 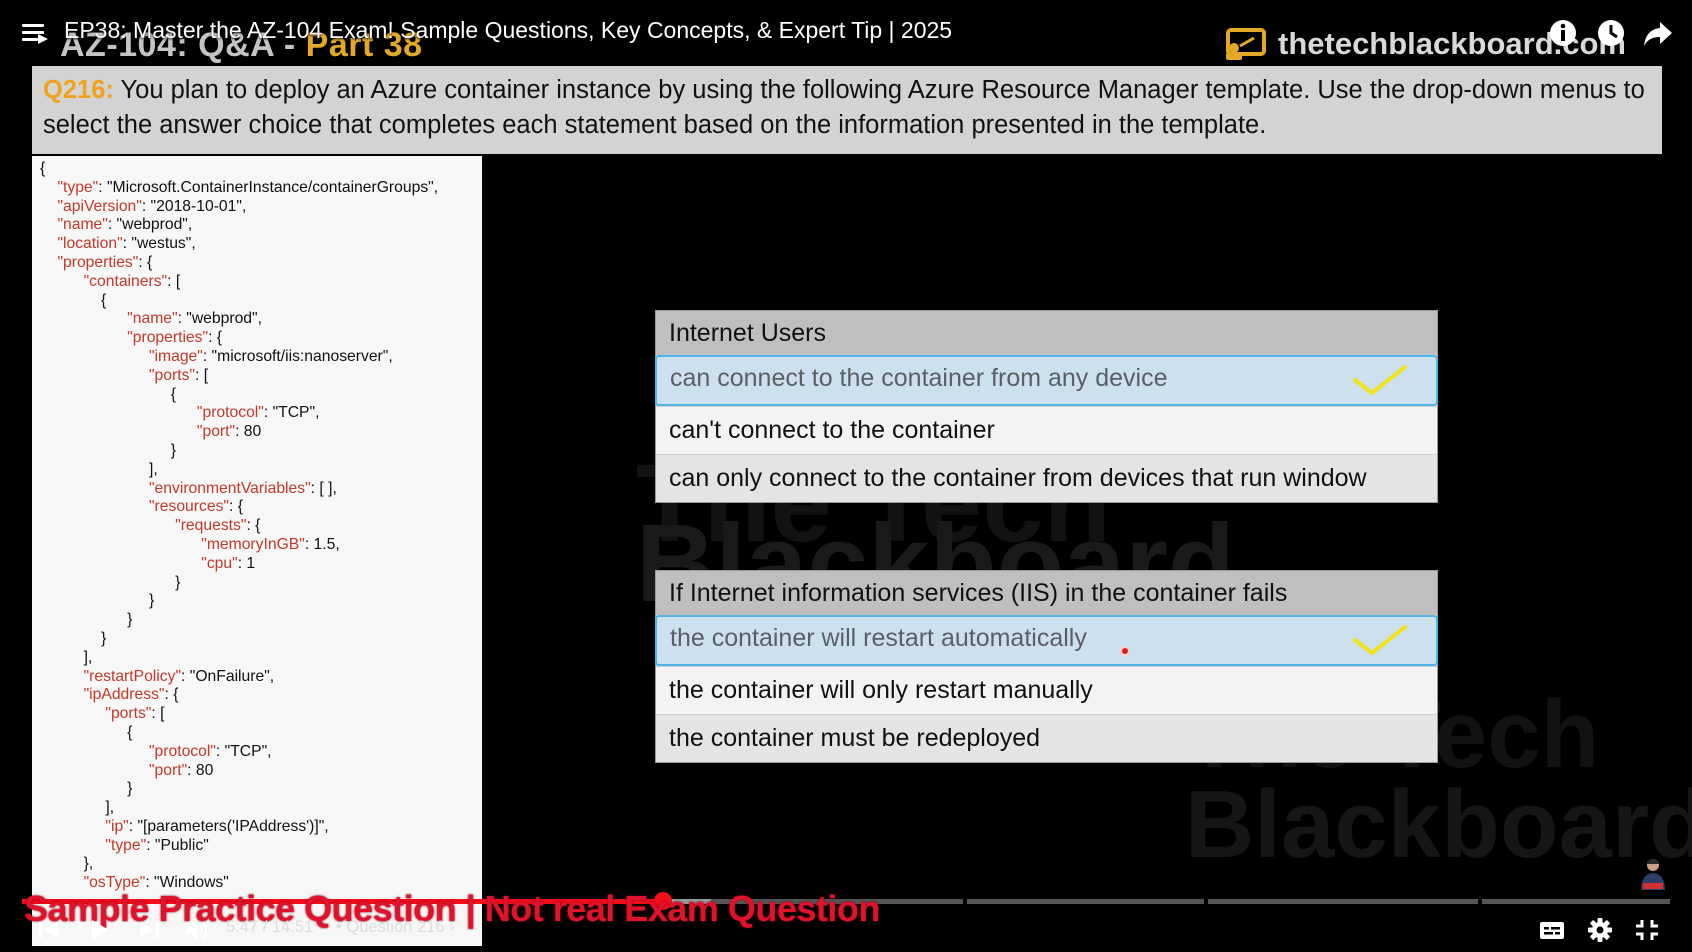 What do you see at coordinates (1563, 33) in the screenshot?
I see `info-icon` at bounding box center [1563, 33].